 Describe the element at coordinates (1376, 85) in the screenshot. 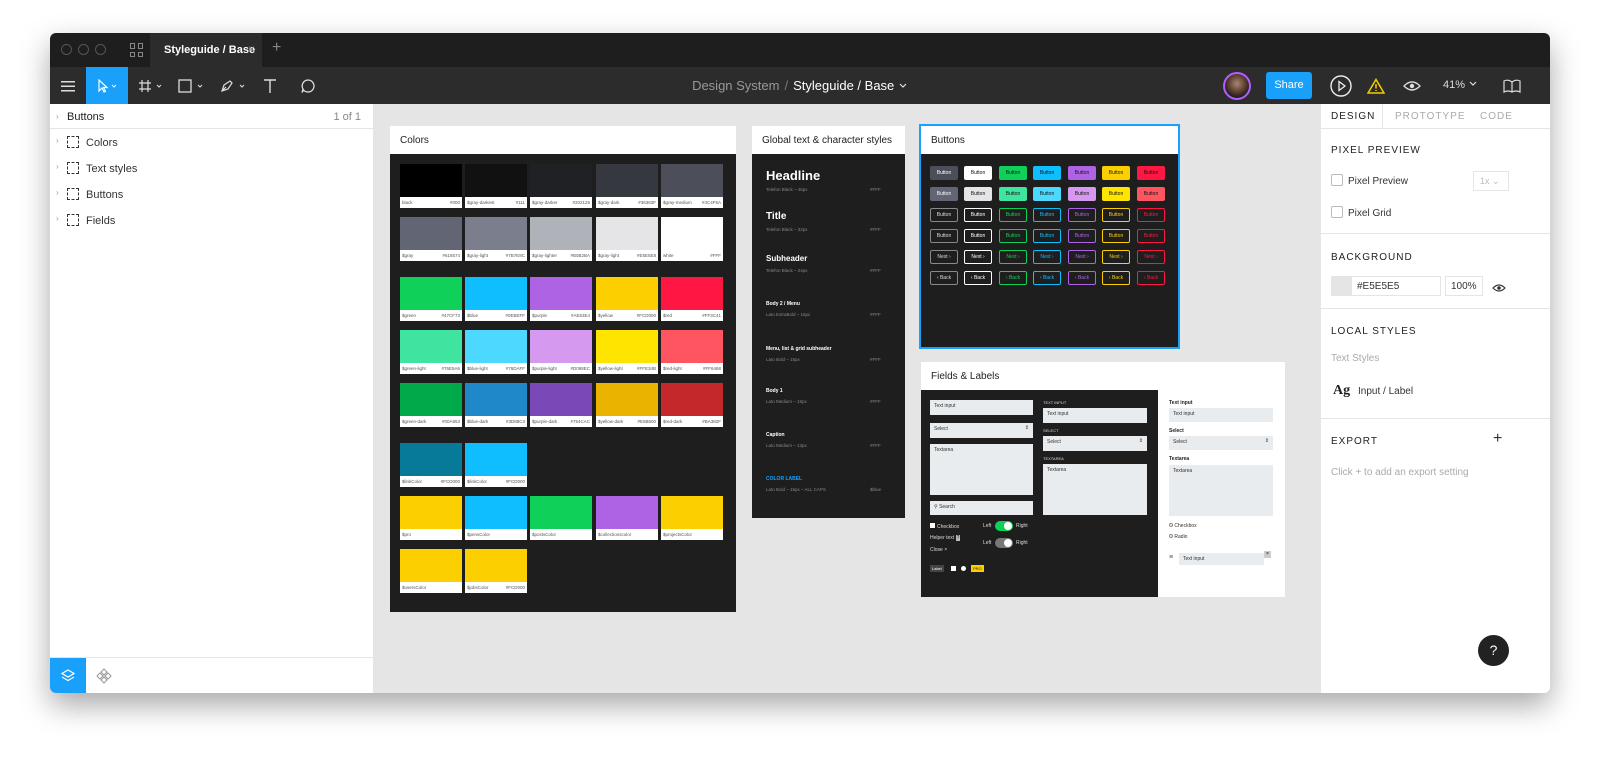

I see `warning-button` at that location.